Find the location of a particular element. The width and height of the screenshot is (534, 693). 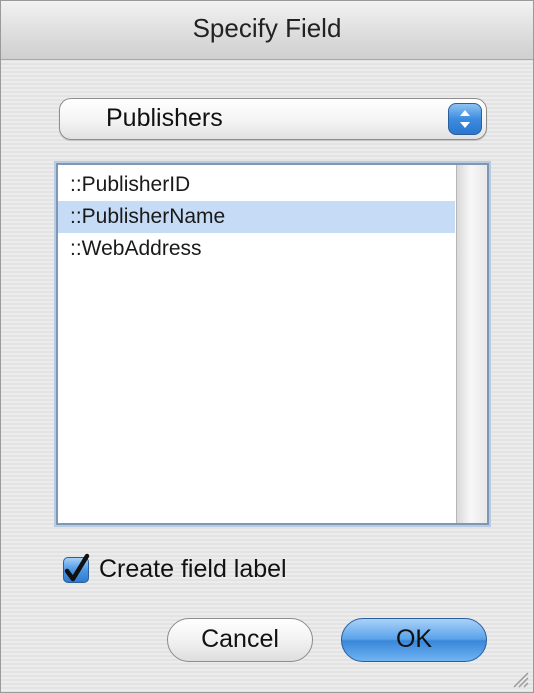

table-popup-label: Publishers is located at coordinates (164, 118).